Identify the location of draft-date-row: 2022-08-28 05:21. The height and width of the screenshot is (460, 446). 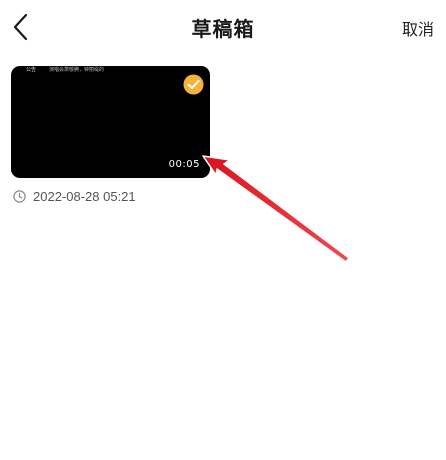
(74, 196).